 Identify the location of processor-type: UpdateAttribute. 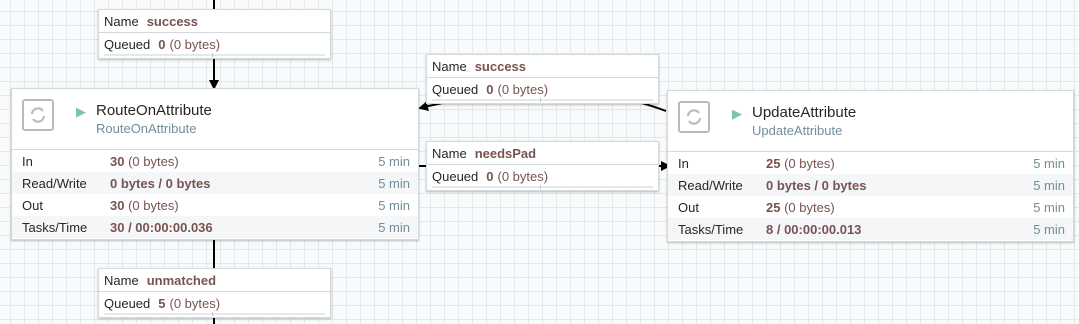
(797, 130).